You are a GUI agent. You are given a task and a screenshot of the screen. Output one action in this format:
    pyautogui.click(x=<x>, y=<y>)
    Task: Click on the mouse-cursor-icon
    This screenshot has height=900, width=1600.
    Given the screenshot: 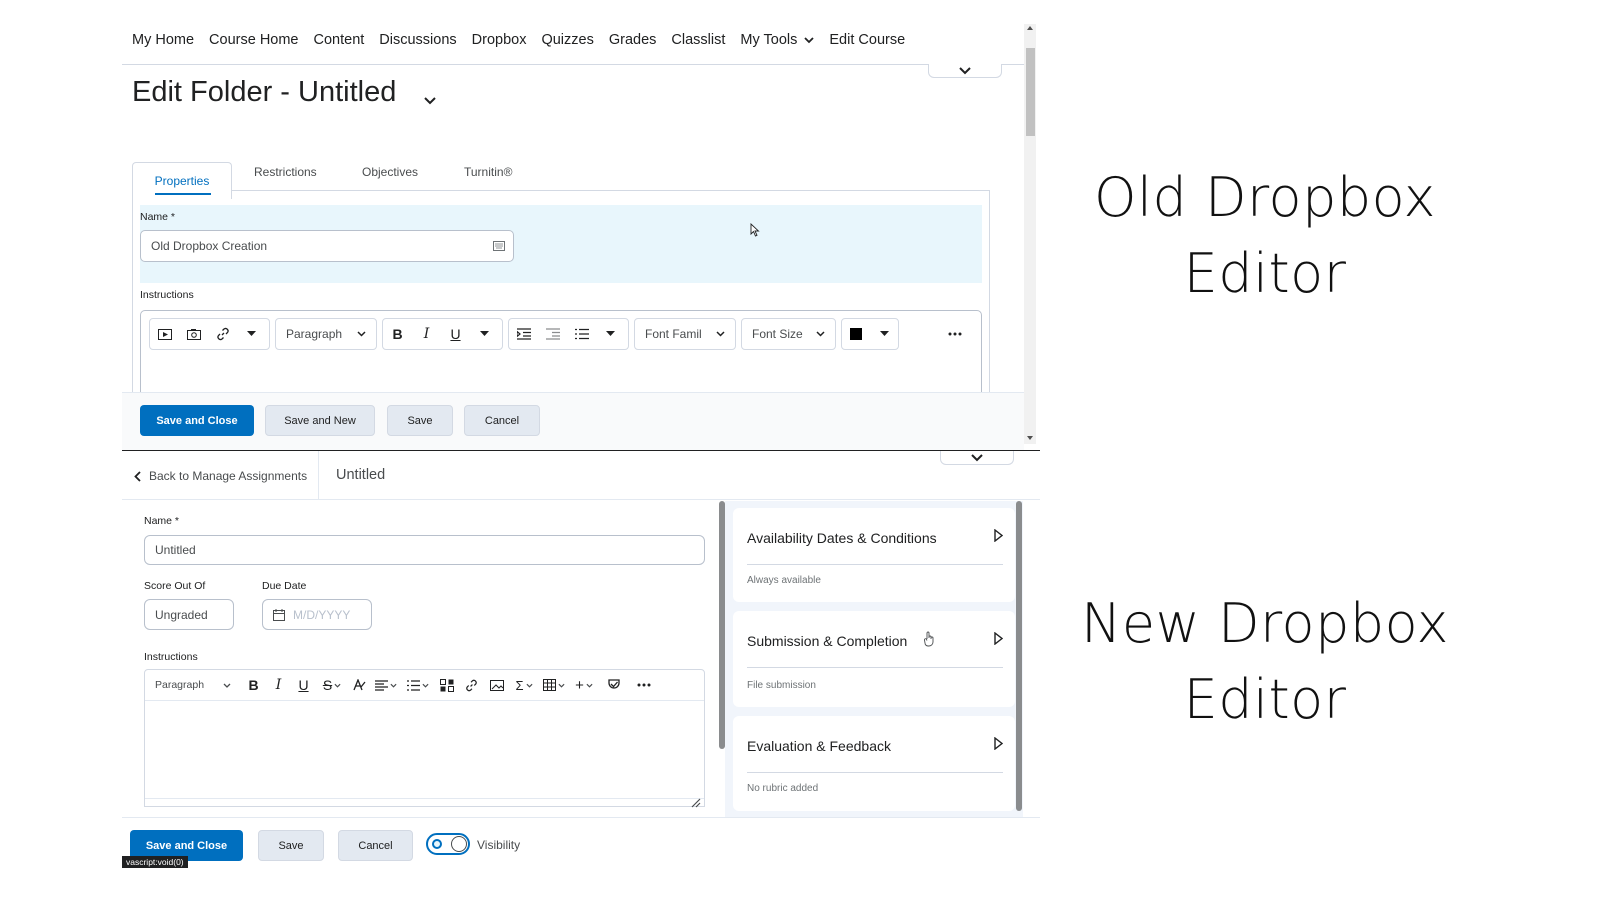 What is the action you would take?
    pyautogui.click(x=755, y=230)
    